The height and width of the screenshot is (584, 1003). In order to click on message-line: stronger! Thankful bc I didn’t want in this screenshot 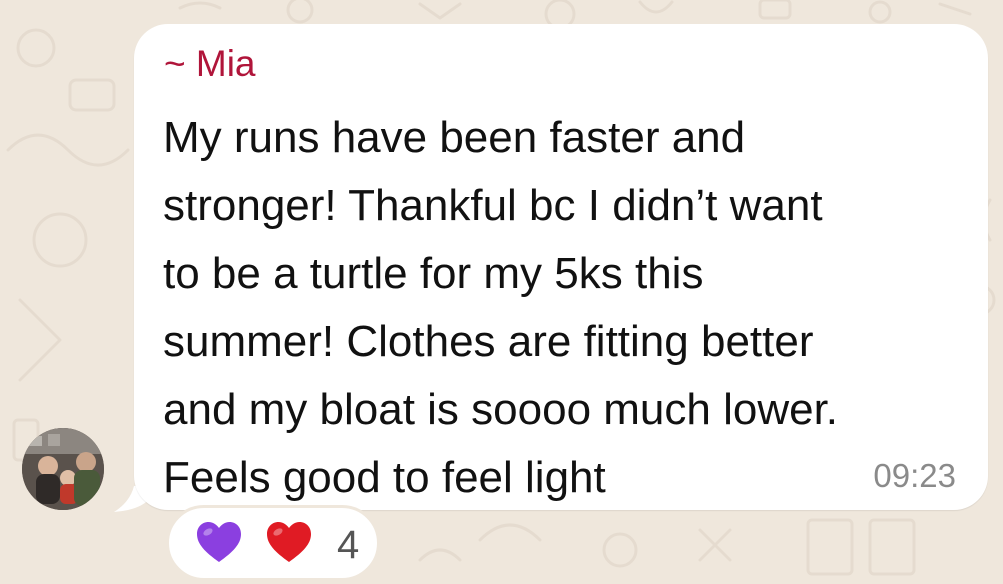, I will do `click(493, 205)`.